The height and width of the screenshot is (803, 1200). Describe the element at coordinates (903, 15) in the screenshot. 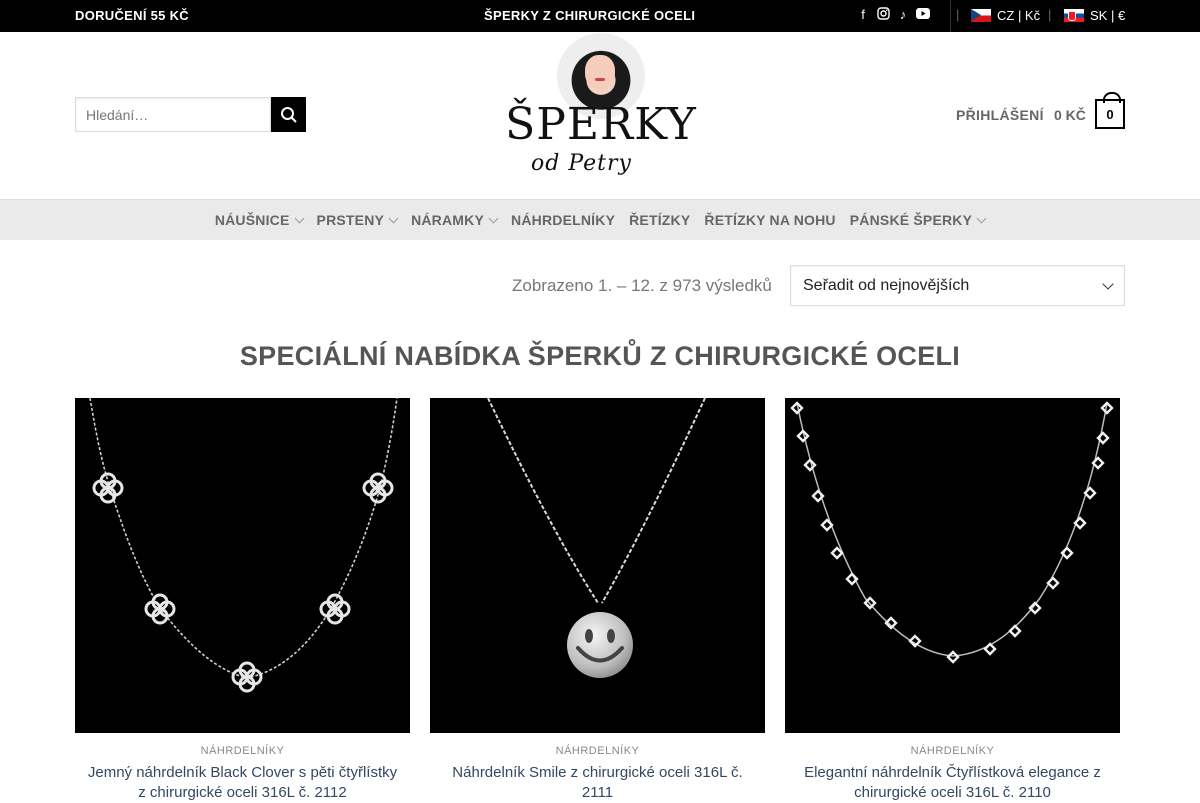

I see `tiktok-icon: ♪` at that location.